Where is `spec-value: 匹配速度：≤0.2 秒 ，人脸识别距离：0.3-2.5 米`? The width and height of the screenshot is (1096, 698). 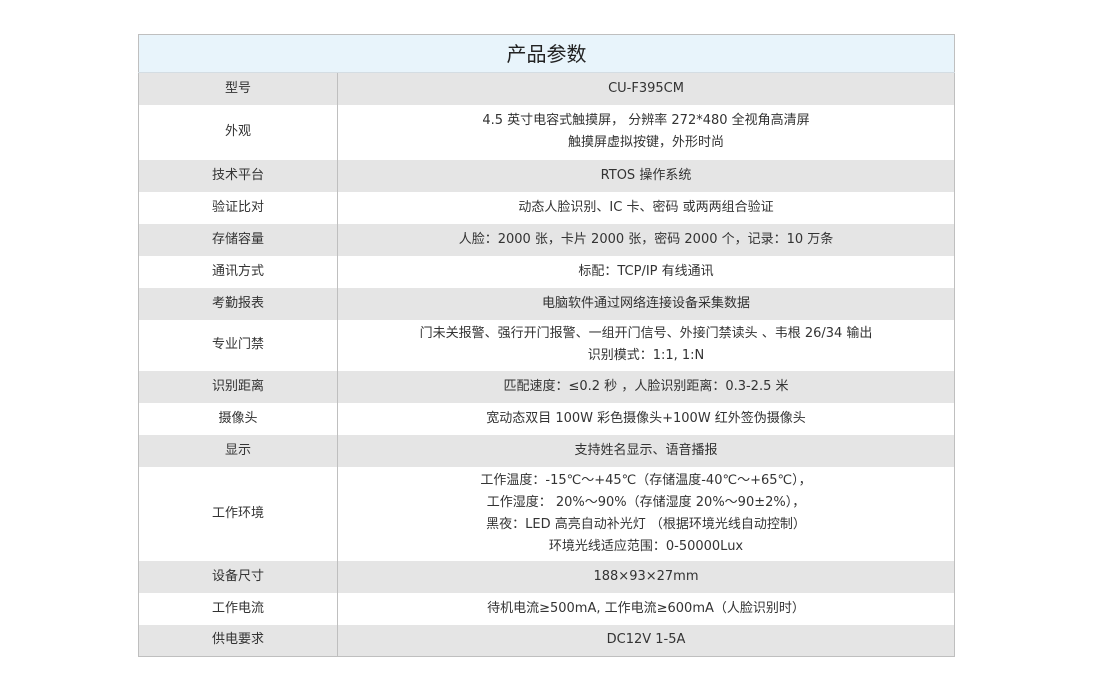
spec-value: 匹配速度：≤0.2 秒 ，人脸识别距离：0.3-2.5 米 is located at coordinates (646, 386).